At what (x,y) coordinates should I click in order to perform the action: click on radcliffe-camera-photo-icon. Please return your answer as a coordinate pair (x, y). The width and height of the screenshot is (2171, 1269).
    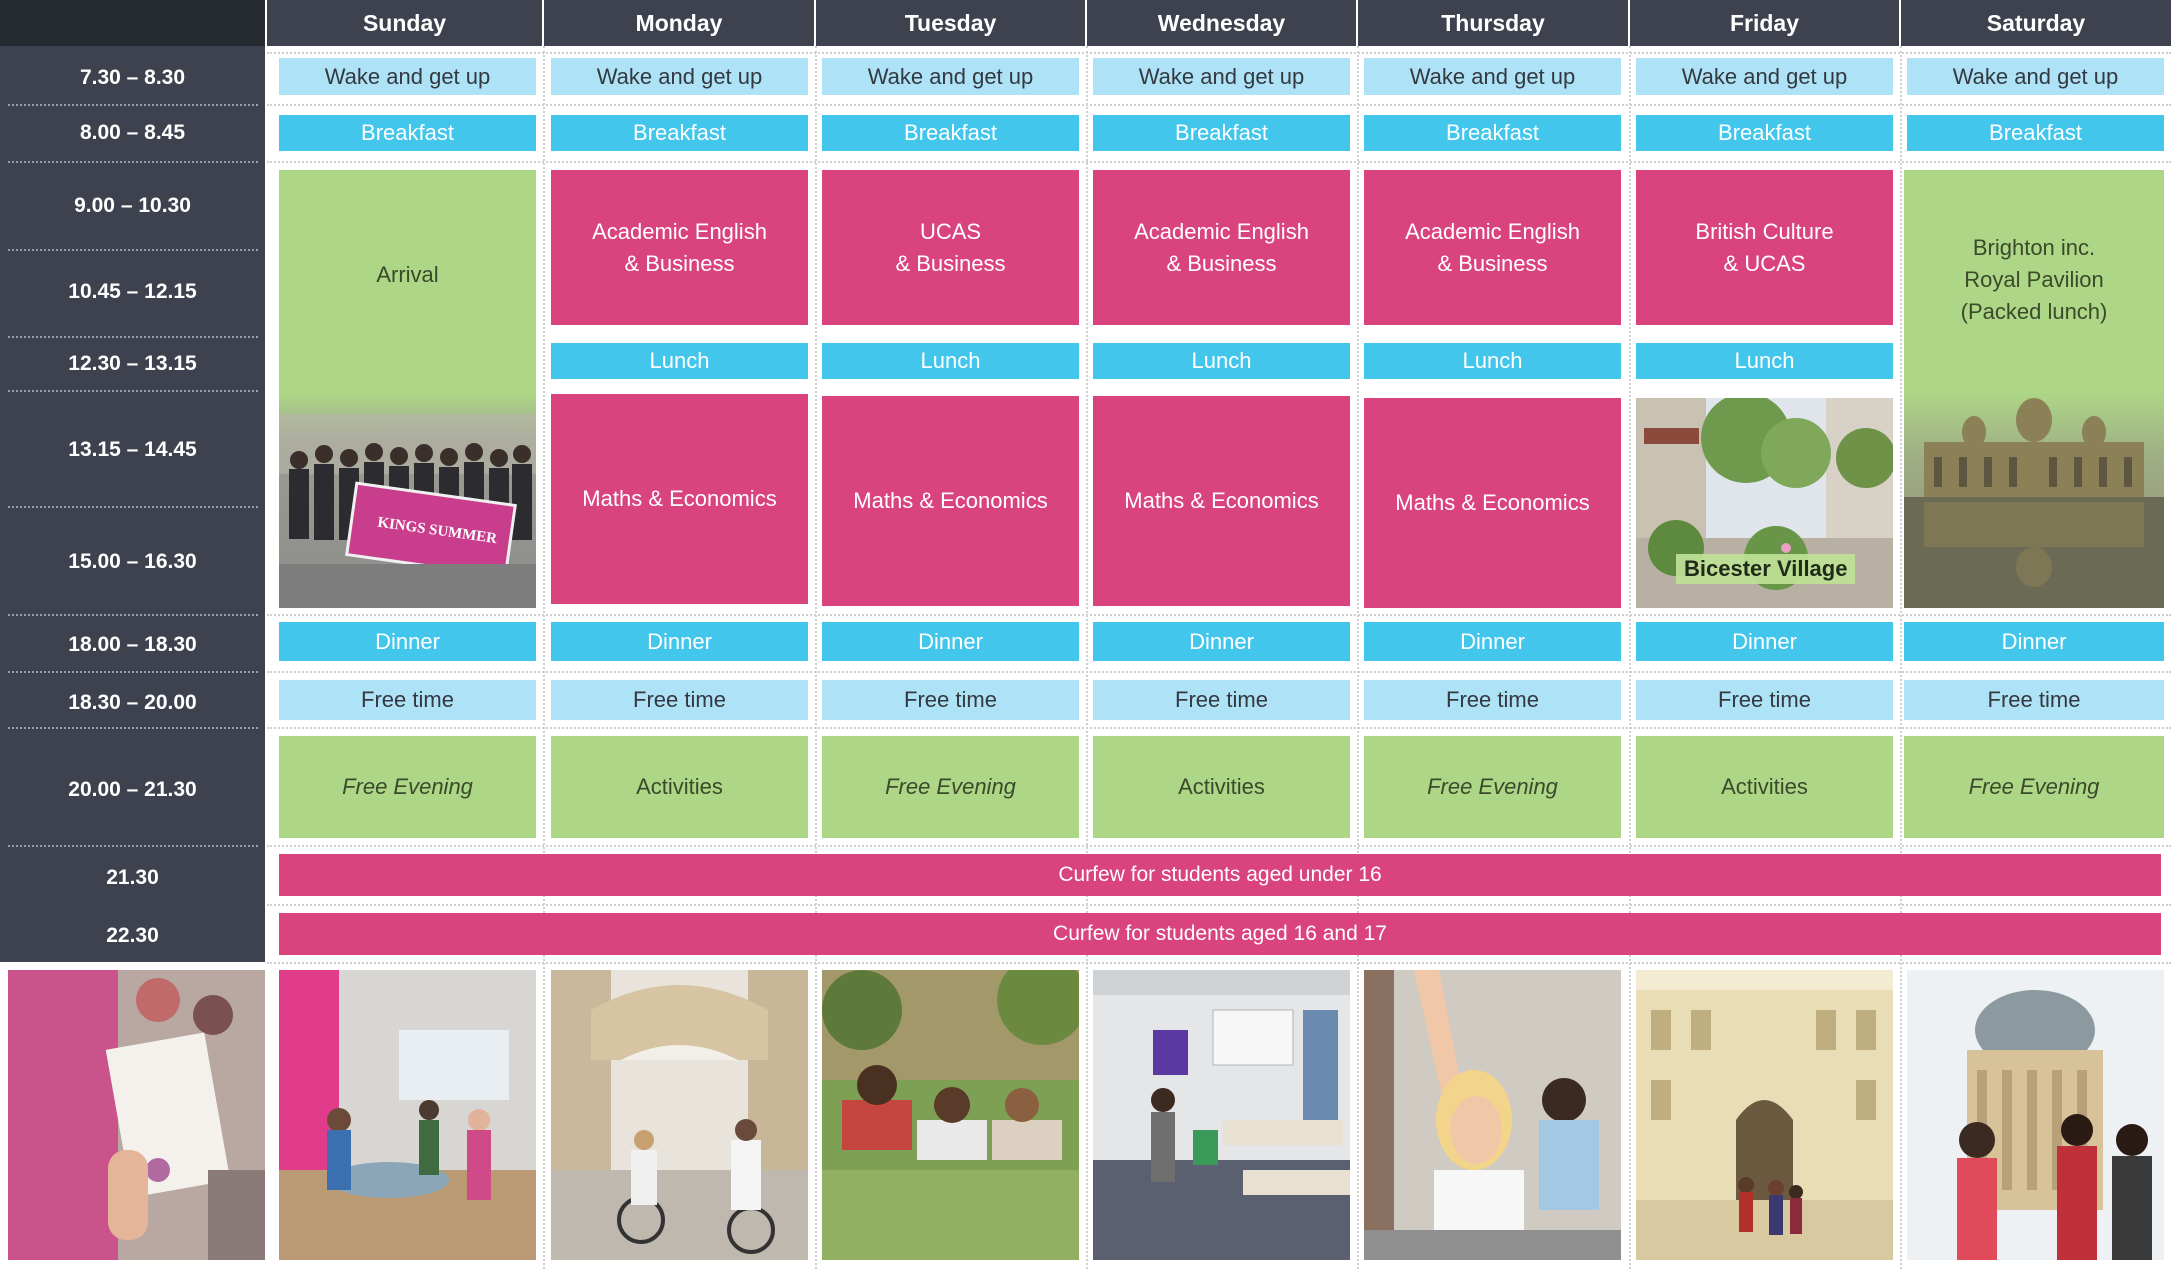
    Looking at the image, I should click on (2035, 1115).